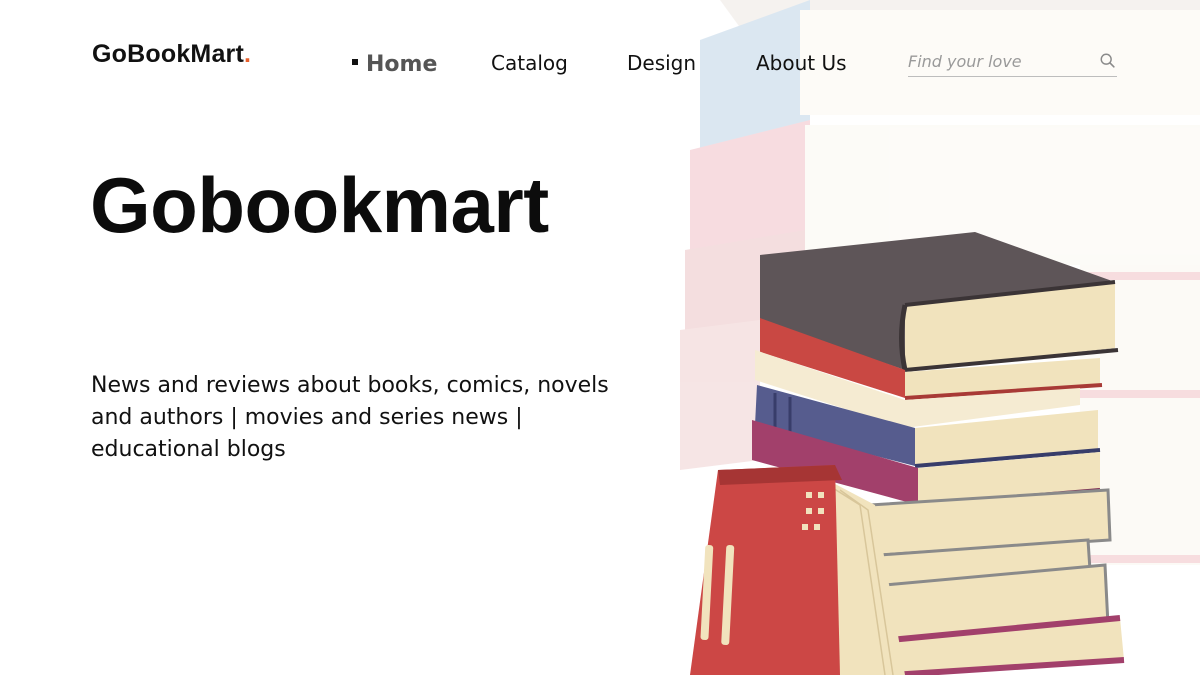  What do you see at coordinates (1007, 645) in the screenshot?
I see `book-bottom-magenta` at bounding box center [1007, 645].